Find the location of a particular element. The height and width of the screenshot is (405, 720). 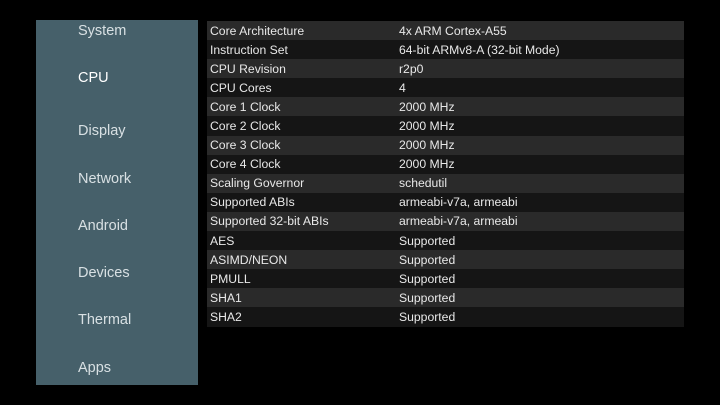

row-key: CPU Revision is located at coordinates (248, 68).